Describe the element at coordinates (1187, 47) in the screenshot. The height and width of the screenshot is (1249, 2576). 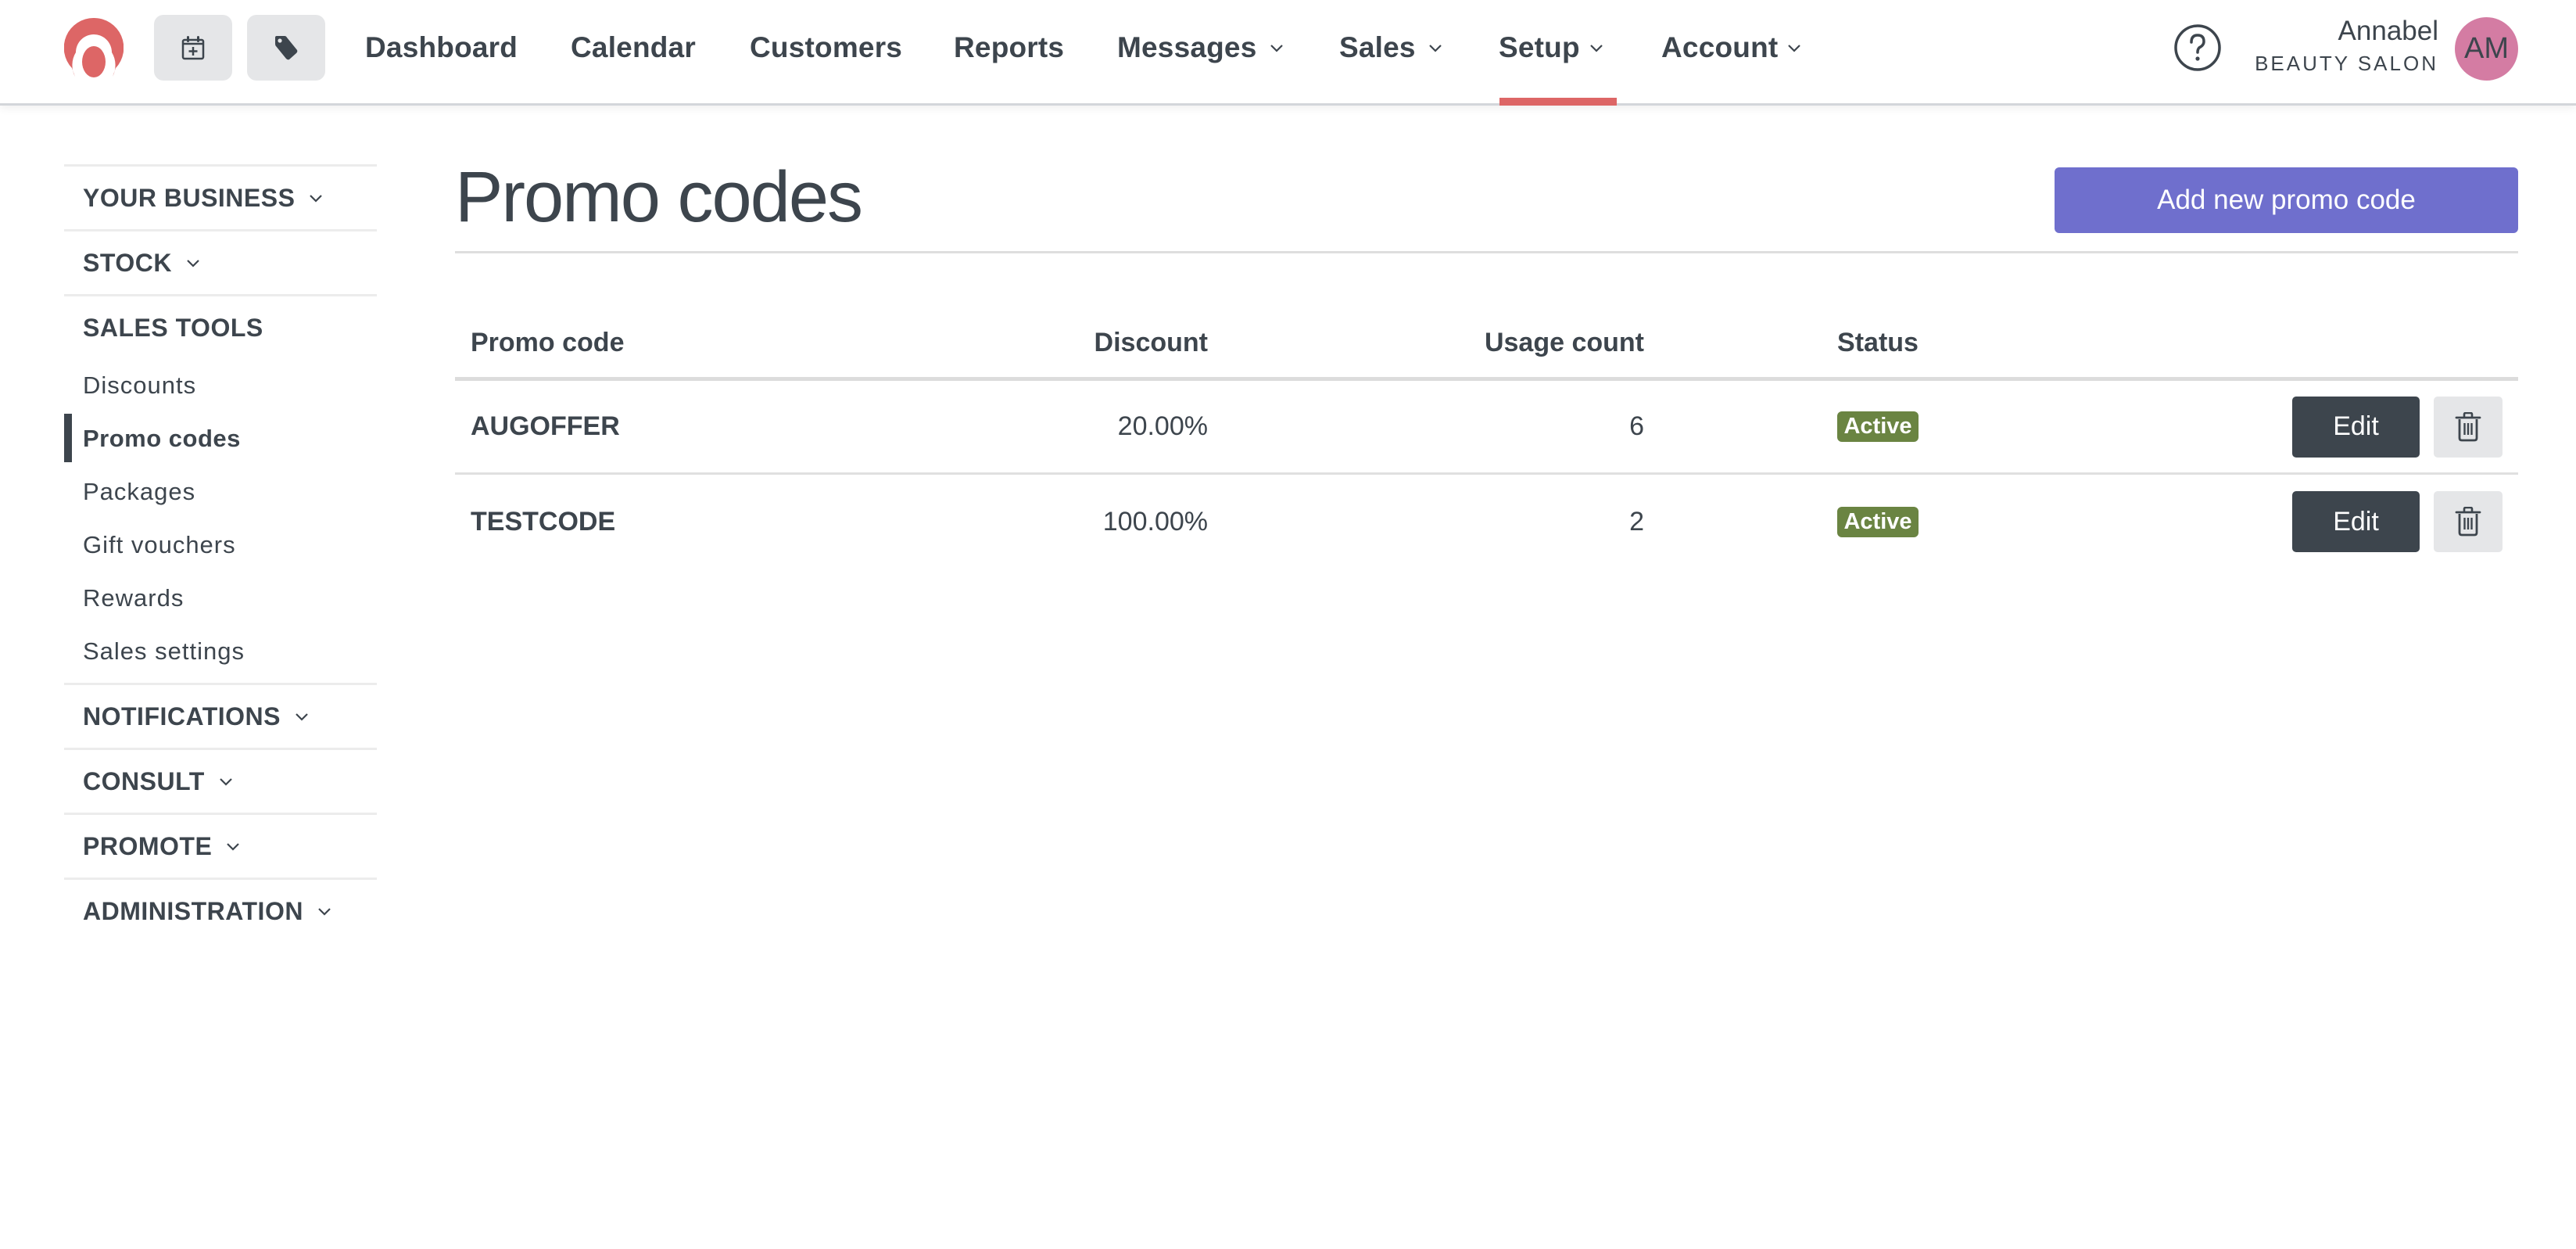
I see `nav-messages-label: Messages` at that location.